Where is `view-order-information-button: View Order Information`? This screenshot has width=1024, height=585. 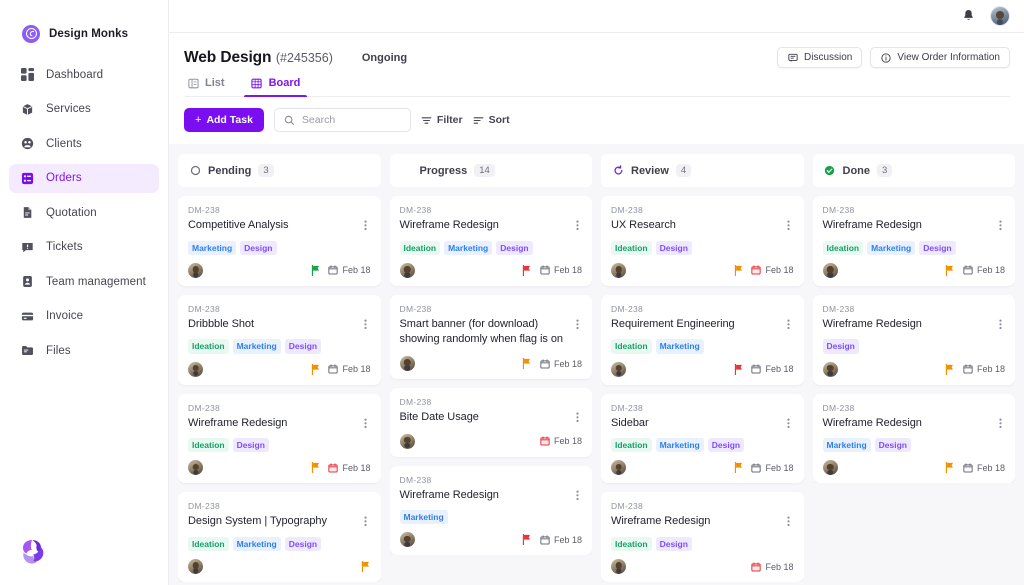
view-order-information-button: View Order Information is located at coordinates (940, 57).